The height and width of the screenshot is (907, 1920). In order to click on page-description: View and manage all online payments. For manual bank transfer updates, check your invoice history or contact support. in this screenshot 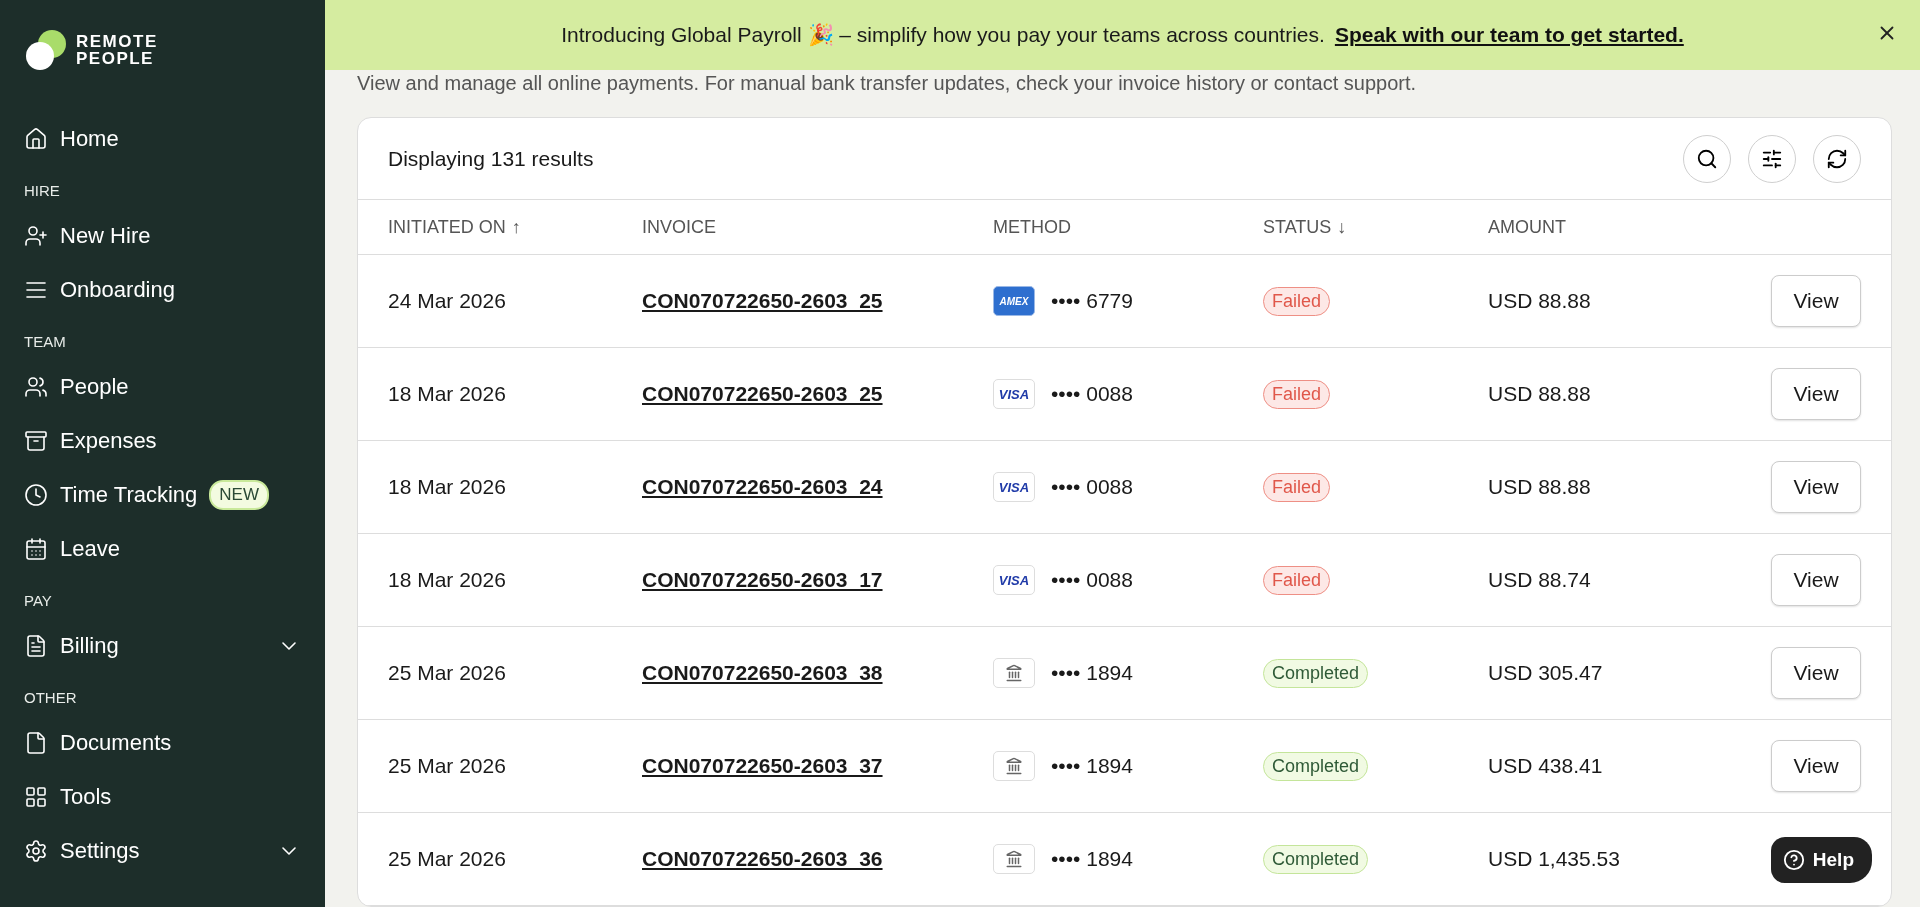, I will do `click(887, 83)`.